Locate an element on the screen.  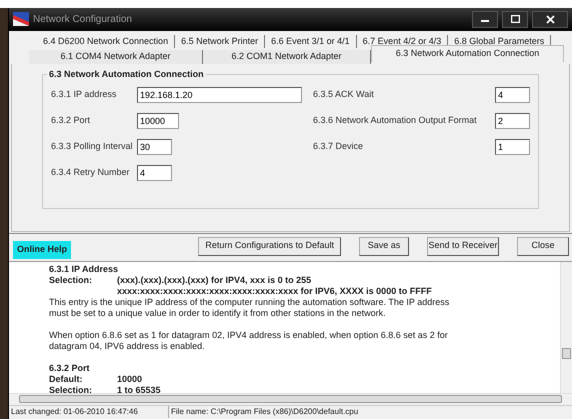
status-text: File name: C:\Program Files (x86)\D6200\default.cpu is located at coordinates (265, 412).